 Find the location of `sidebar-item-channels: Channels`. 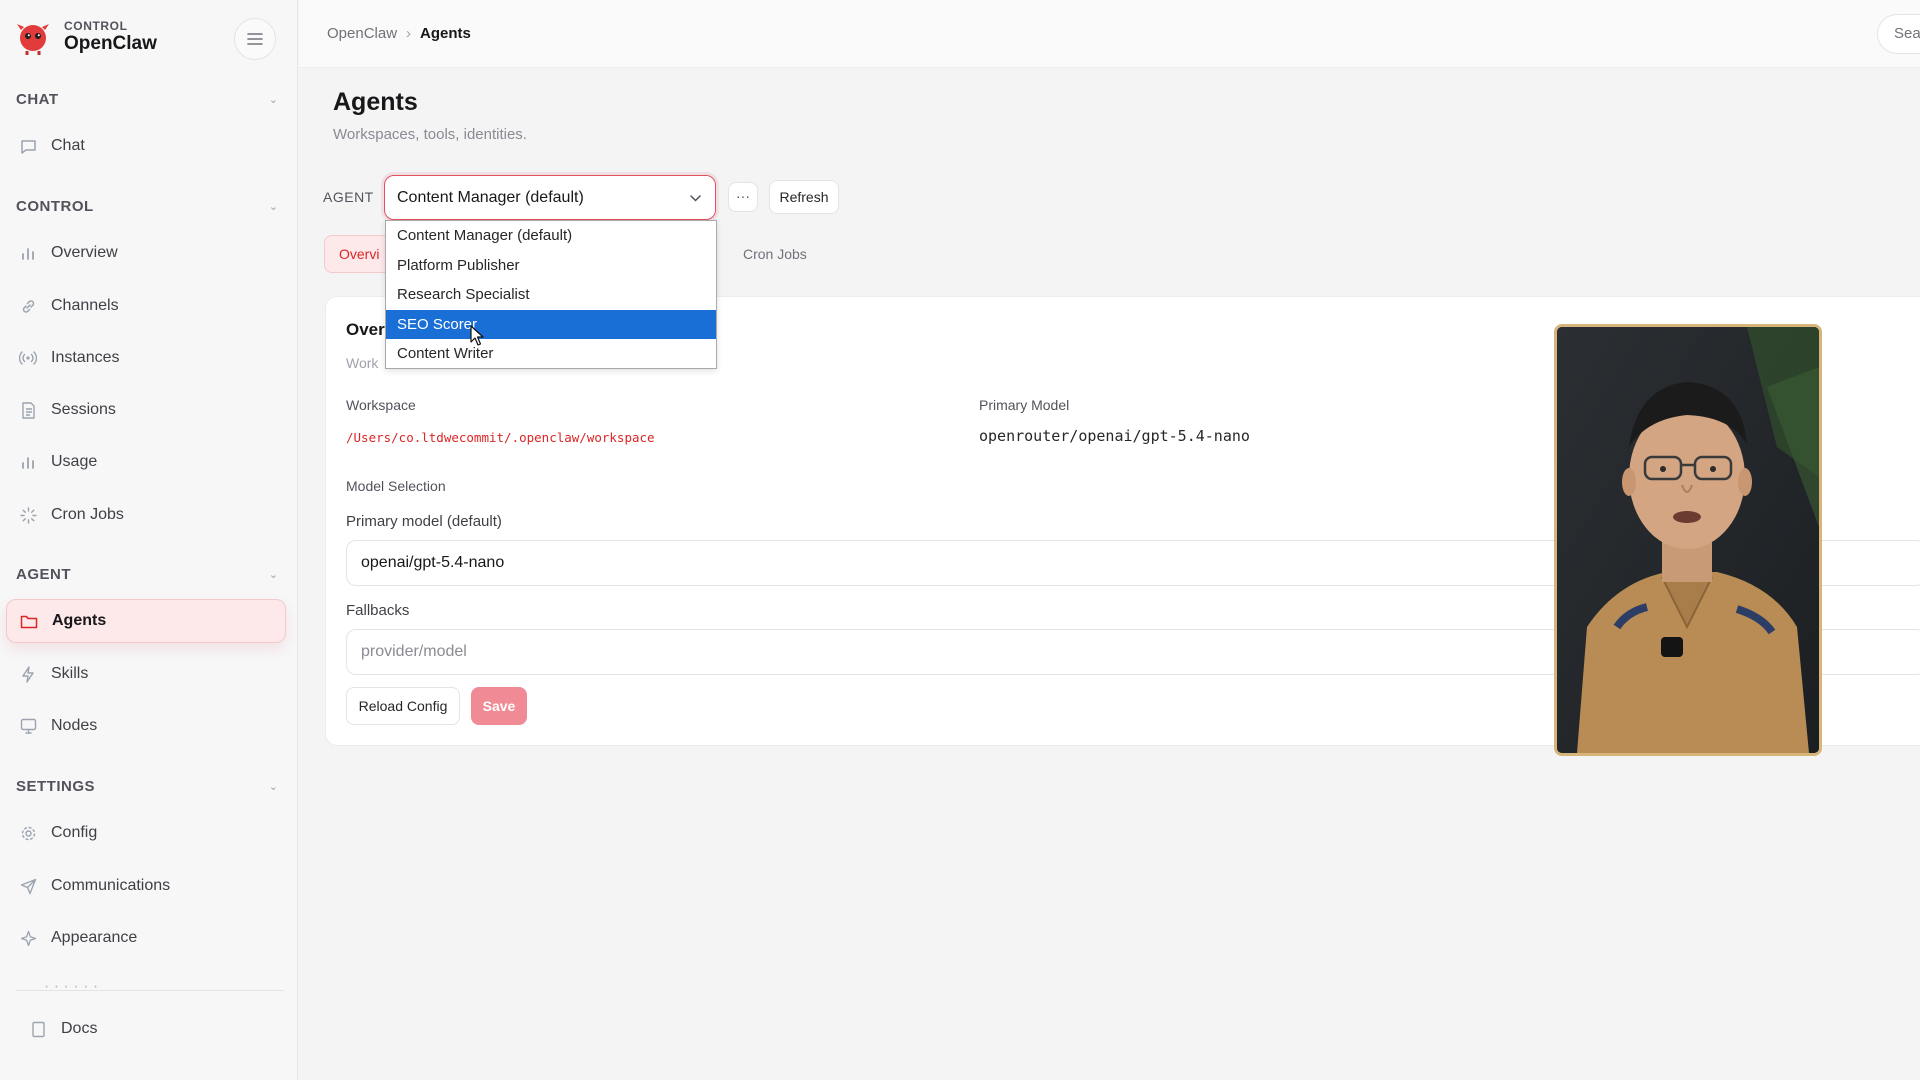

sidebar-item-channels: Channels is located at coordinates (146, 306).